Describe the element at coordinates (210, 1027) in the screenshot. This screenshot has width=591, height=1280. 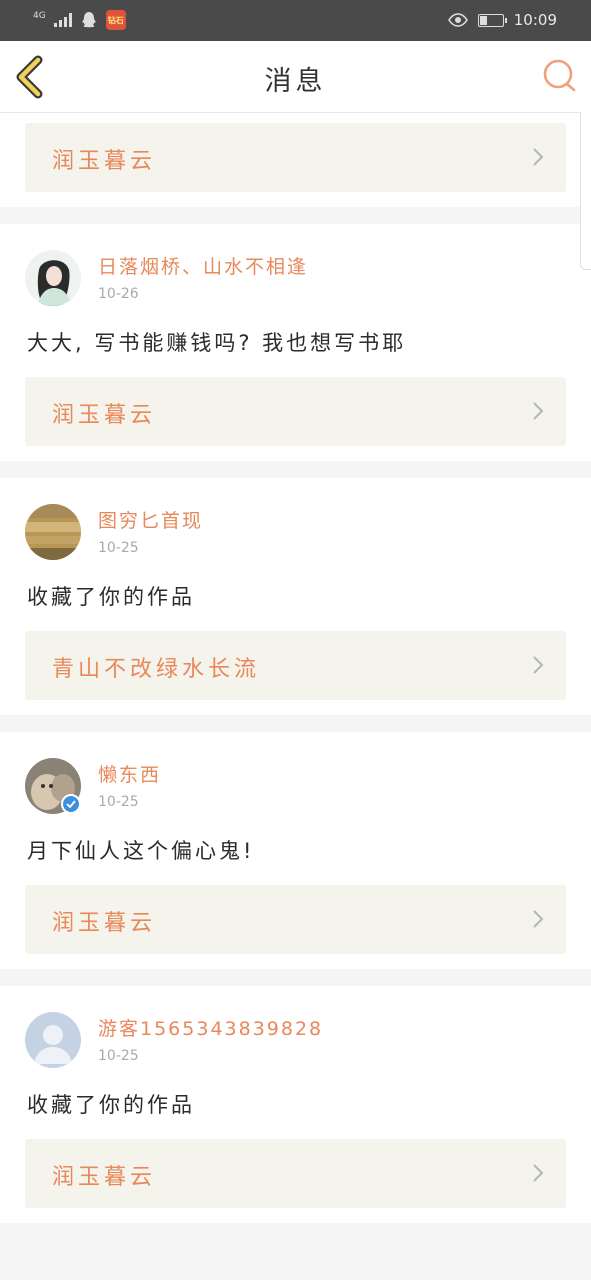
I see `username-link: 游客1565343839828` at that location.